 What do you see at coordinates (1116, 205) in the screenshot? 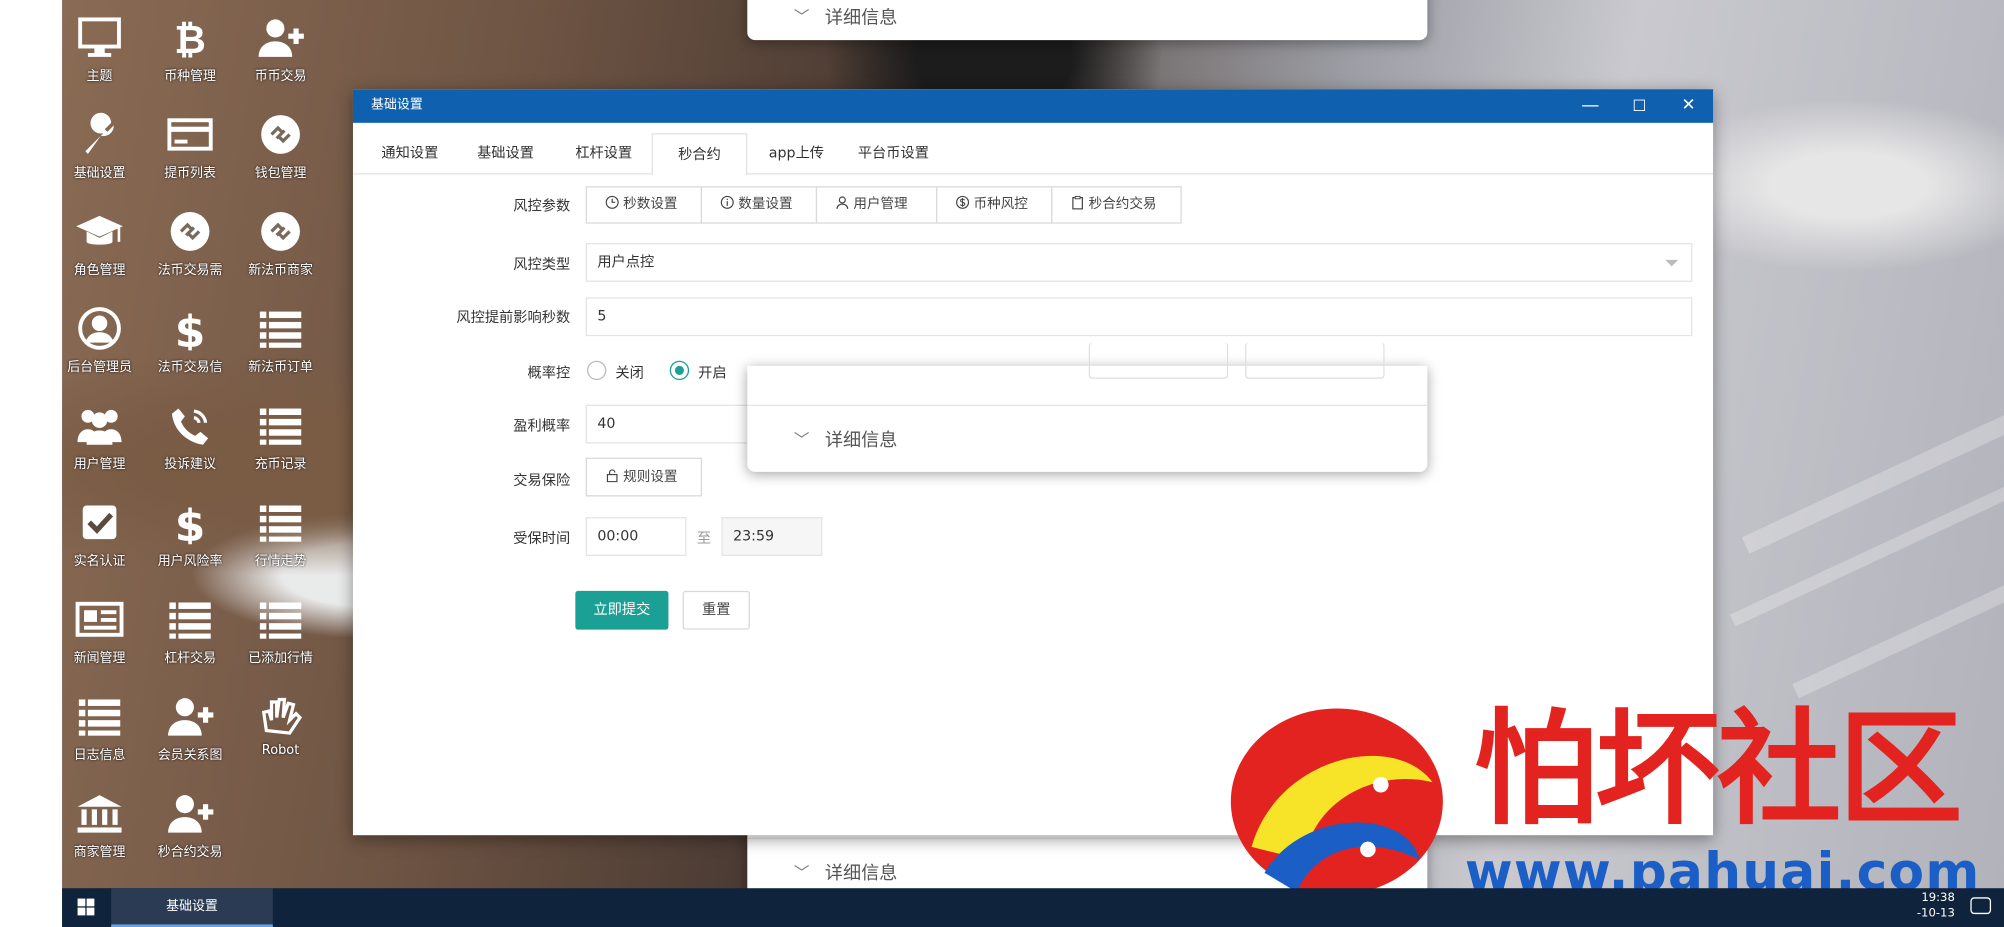
I see `second-contract-trade-button: 秒合约交易` at bounding box center [1116, 205].